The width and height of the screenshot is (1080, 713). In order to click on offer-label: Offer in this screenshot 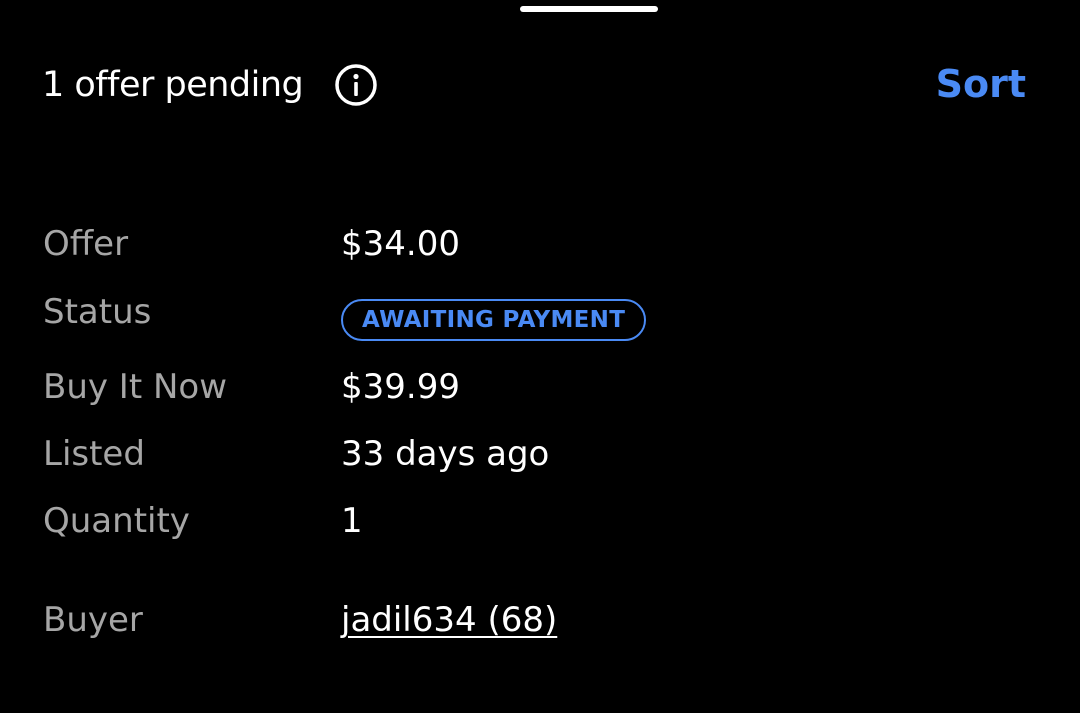, I will do `click(86, 244)`.